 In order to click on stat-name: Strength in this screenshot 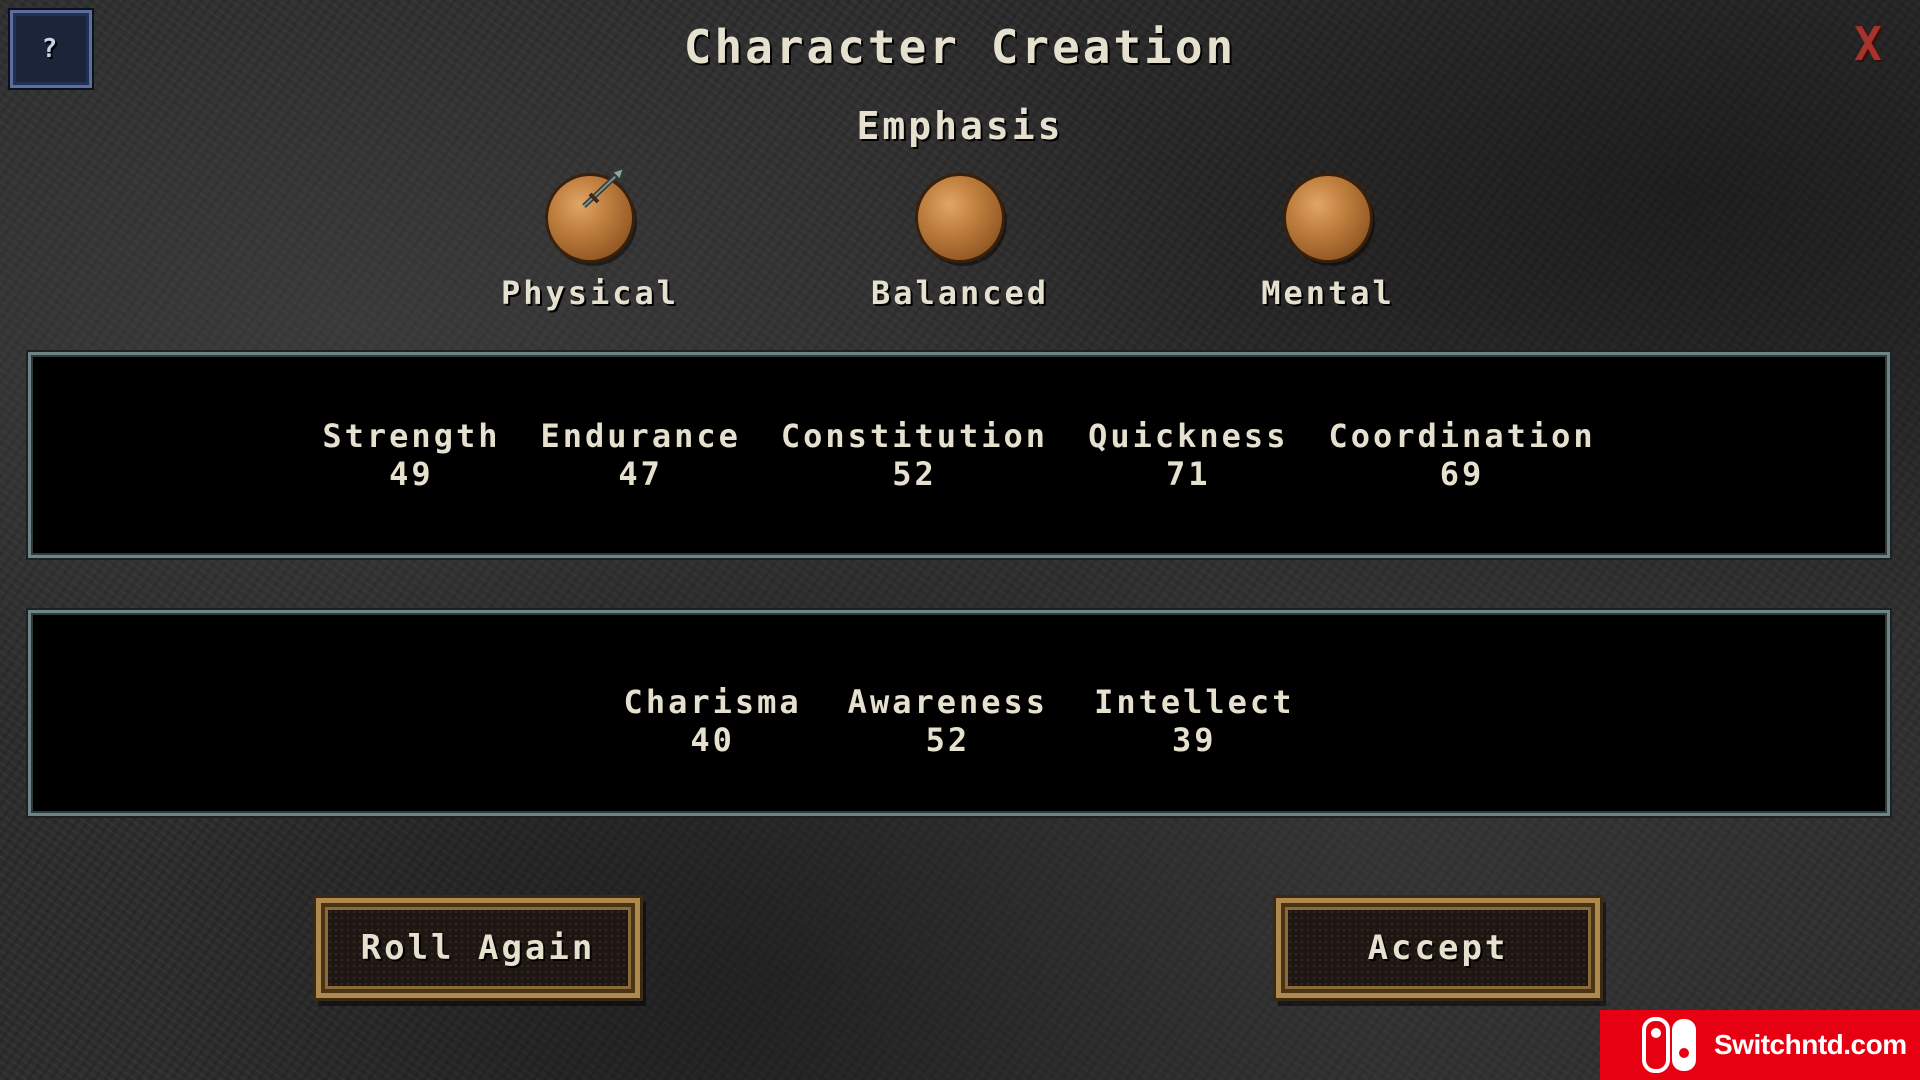, I will do `click(411, 436)`.